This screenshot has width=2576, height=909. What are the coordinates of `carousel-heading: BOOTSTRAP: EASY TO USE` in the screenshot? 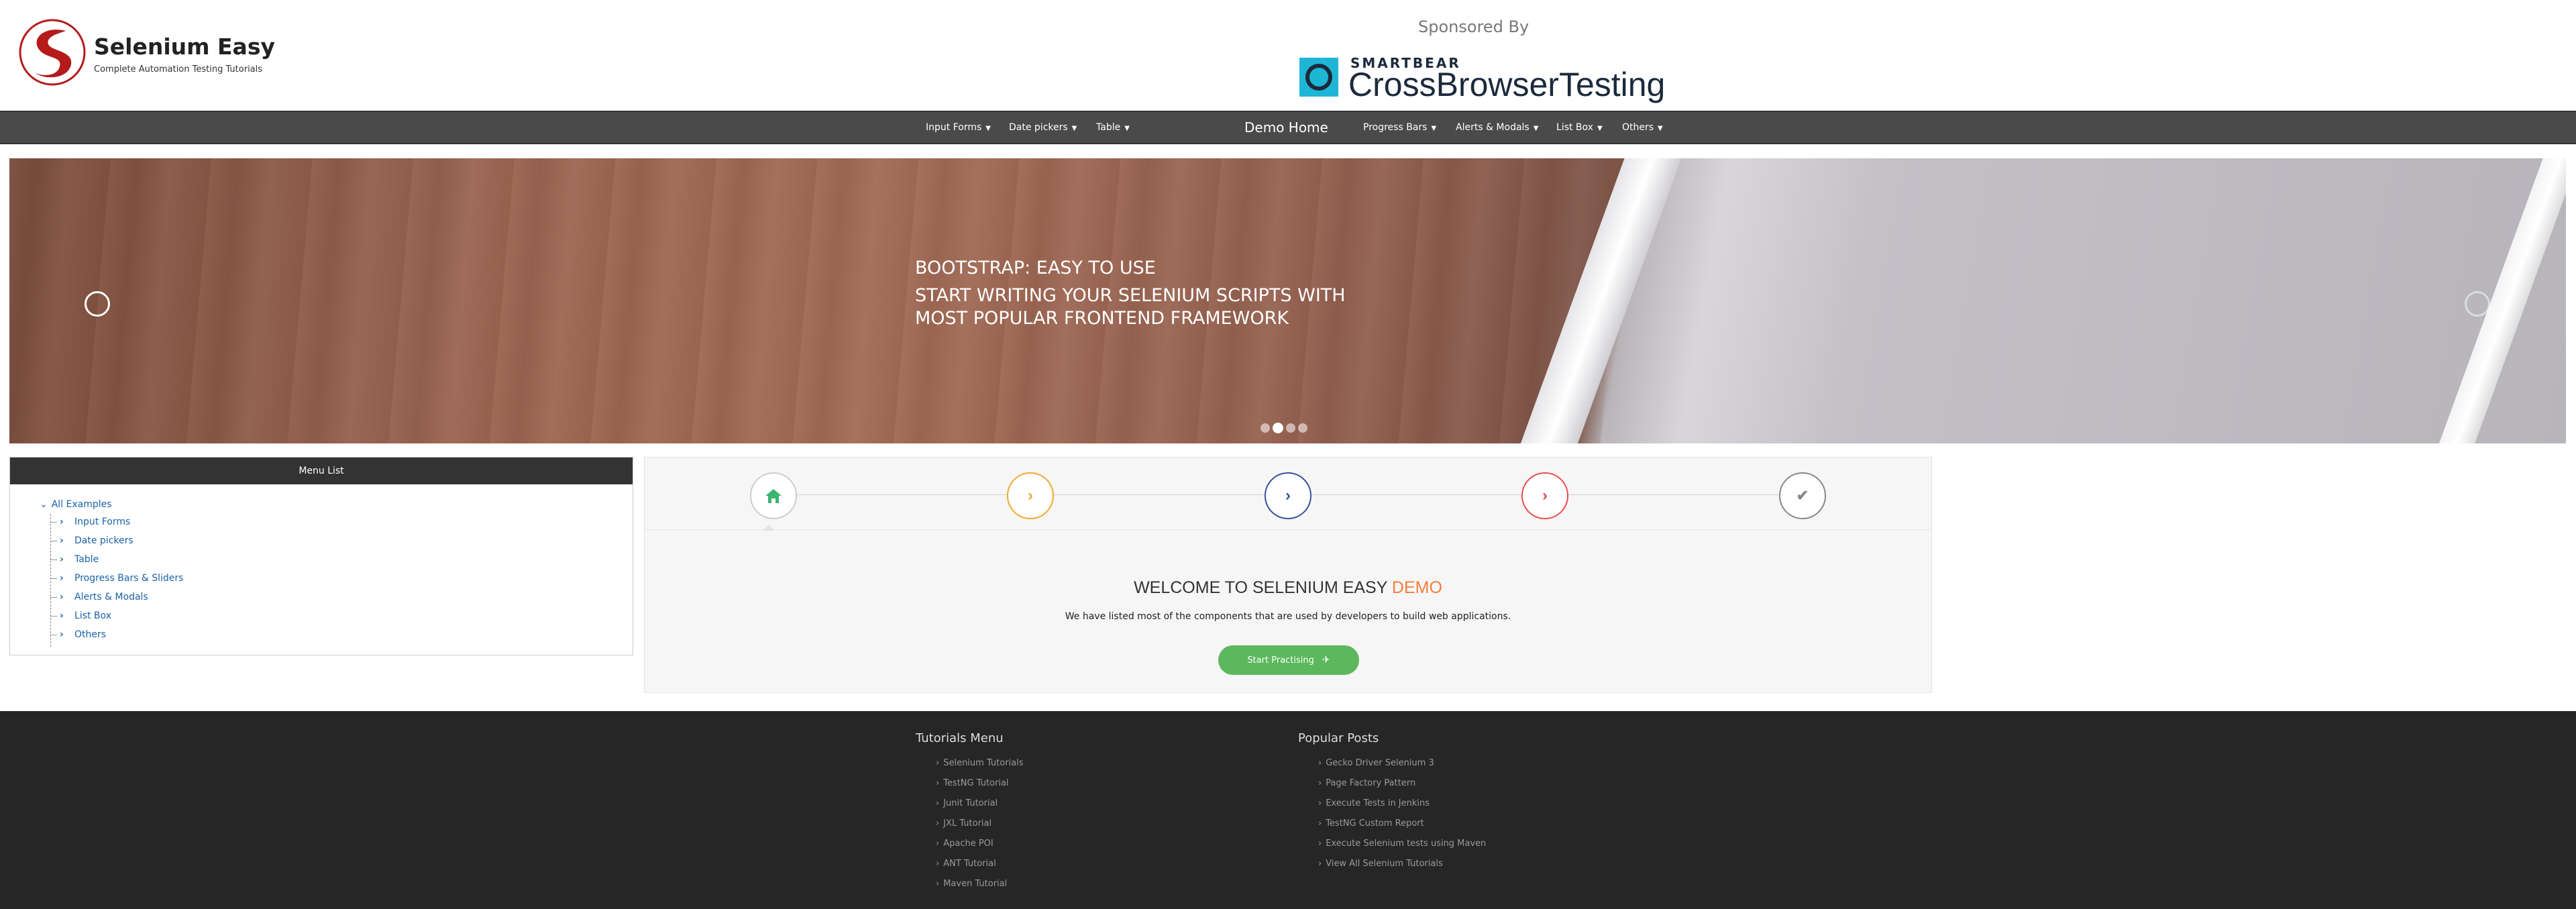 It's located at (1035, 268).